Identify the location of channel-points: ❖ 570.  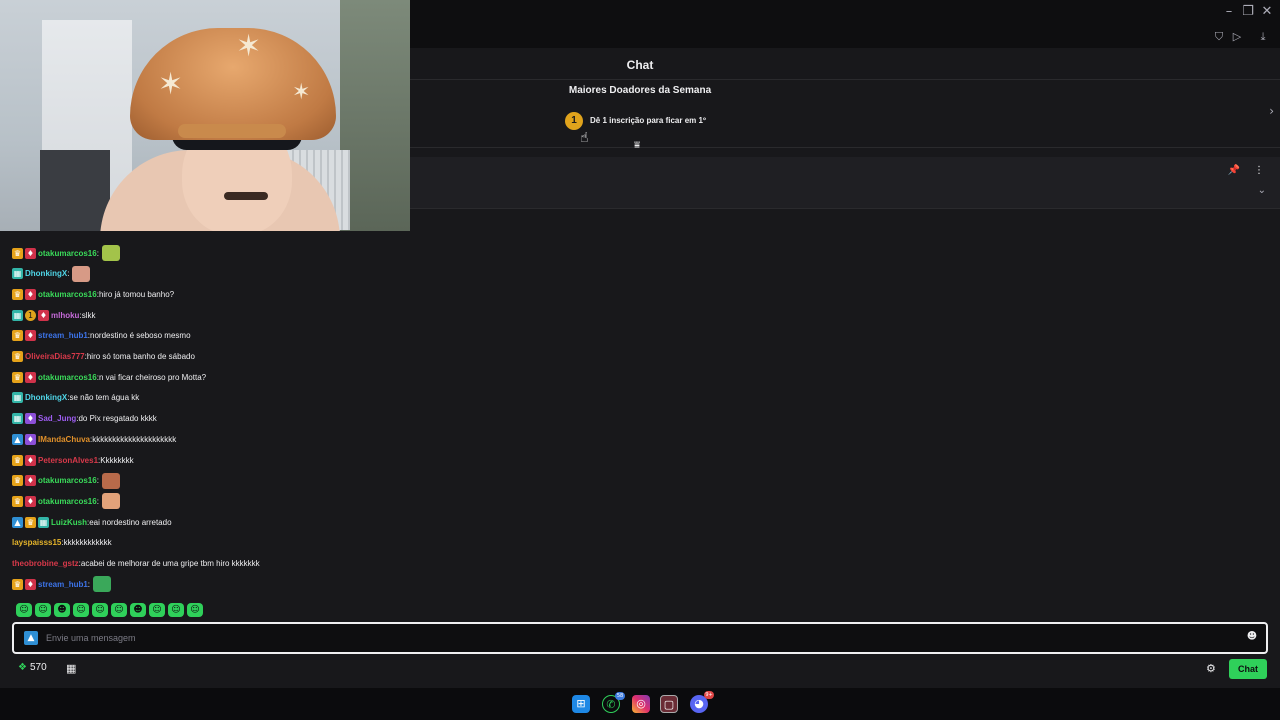
(32, 667).